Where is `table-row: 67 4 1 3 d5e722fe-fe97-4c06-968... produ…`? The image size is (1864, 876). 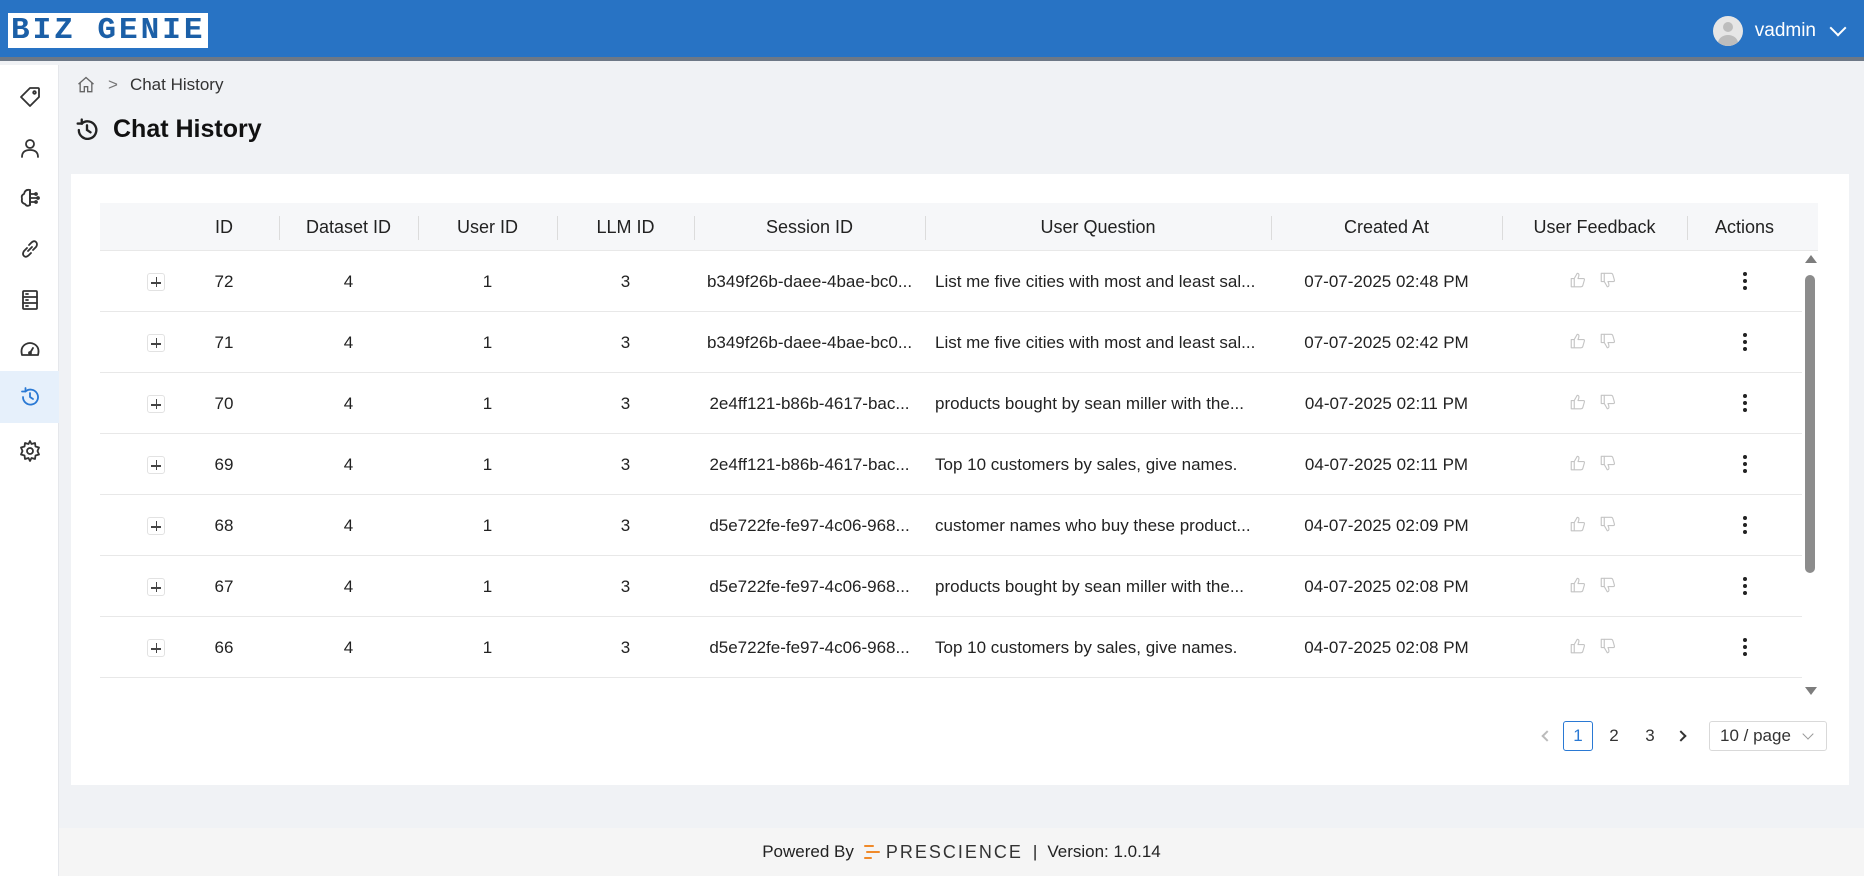
table-row: 67 4 1 3 d5e722fe-fe97-4c06-968... produ… is located at coordinates (951, 586).